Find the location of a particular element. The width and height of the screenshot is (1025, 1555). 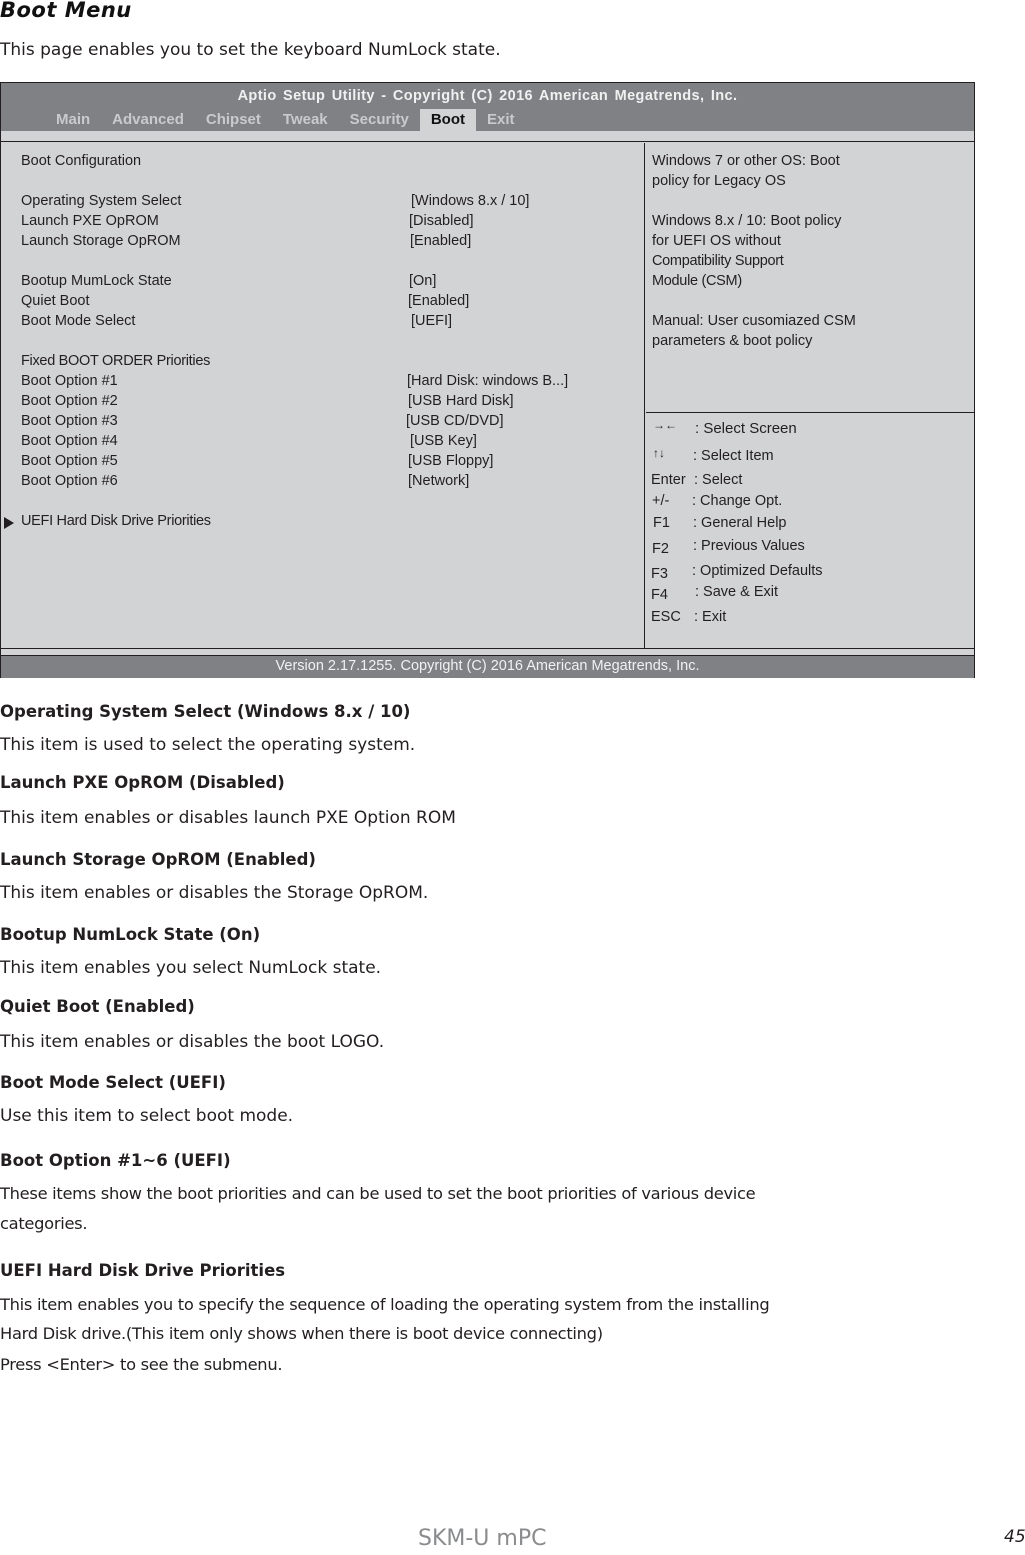

setting-value-numlock: [On] is located at coordinates (422, 281).